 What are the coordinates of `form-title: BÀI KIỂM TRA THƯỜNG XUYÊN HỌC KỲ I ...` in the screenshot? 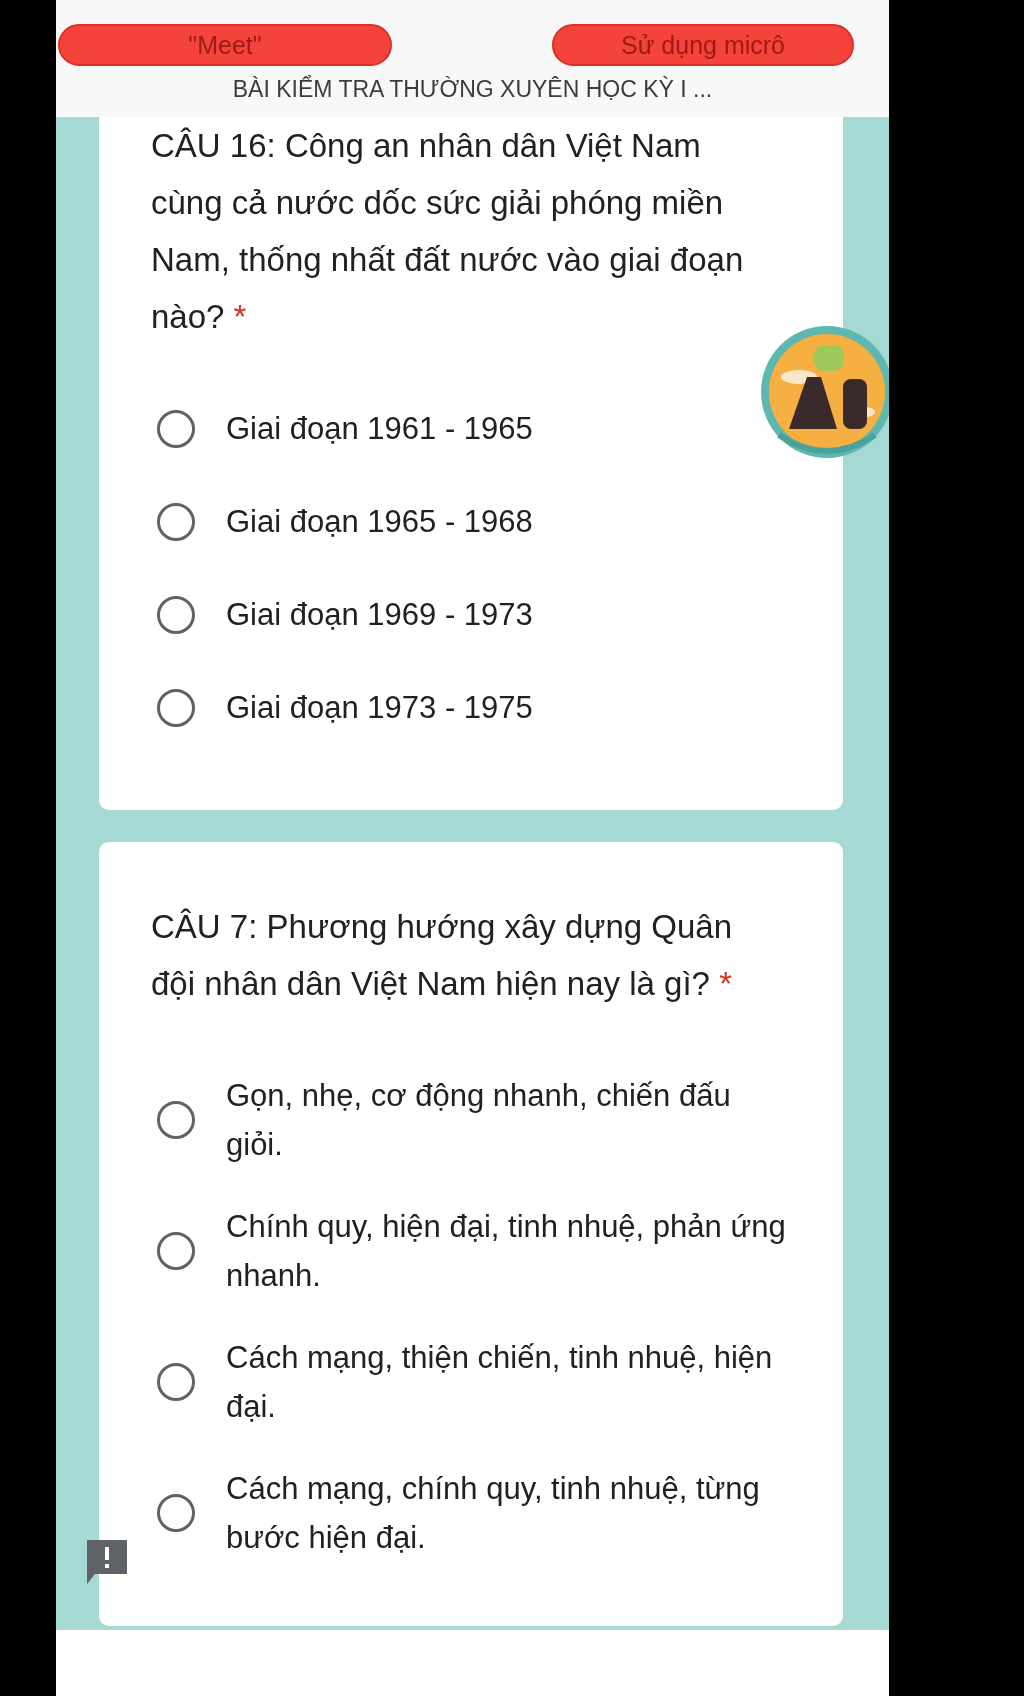 It's located at (472, 89).